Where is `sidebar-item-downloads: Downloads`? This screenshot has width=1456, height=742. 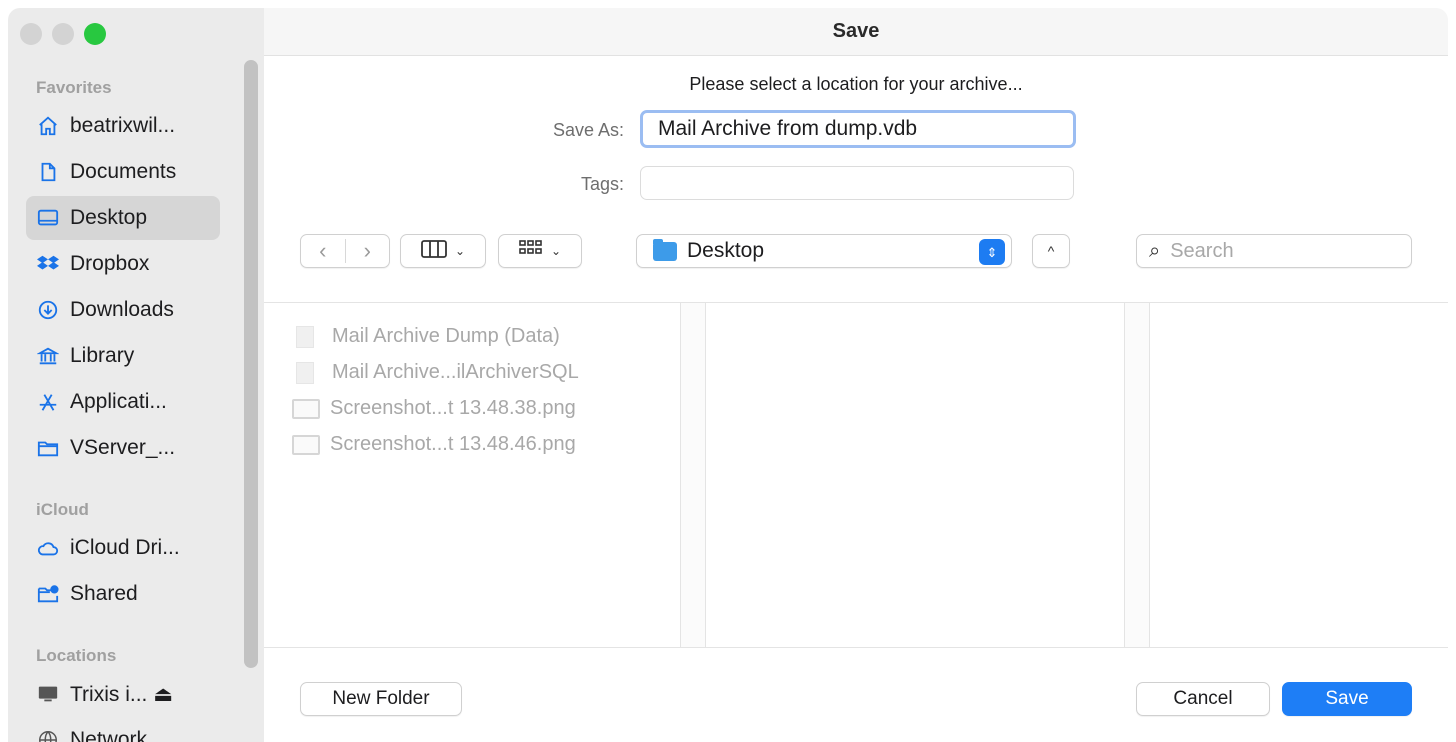
sidebar-item-downloads: Downloads is located at coordinates (123, 310).